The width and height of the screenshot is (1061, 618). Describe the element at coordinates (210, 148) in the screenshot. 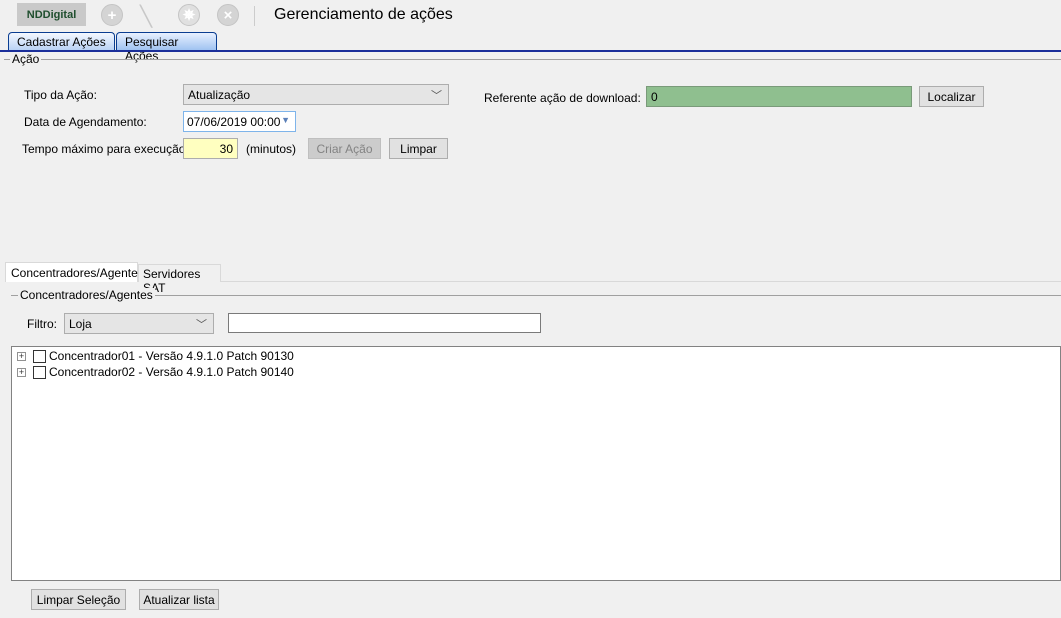

I see `tempo-input: 30` at that location.